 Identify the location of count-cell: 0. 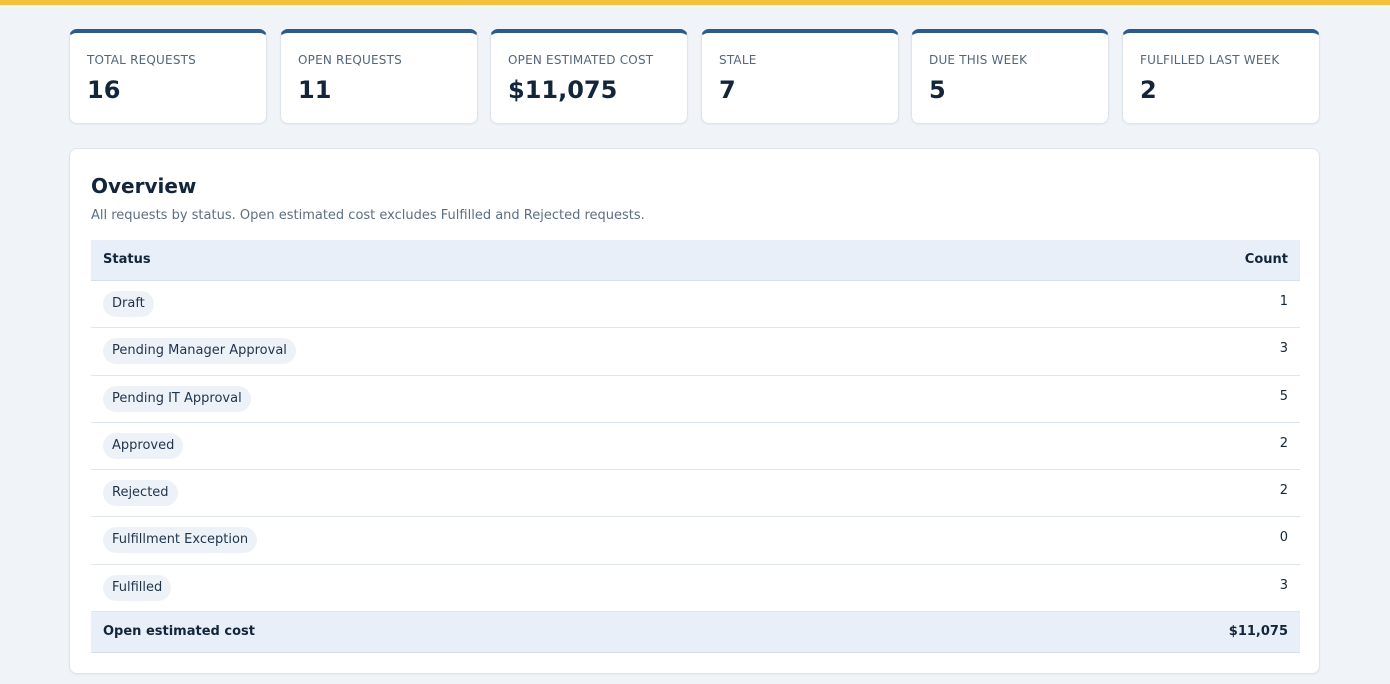
(1283, 538).